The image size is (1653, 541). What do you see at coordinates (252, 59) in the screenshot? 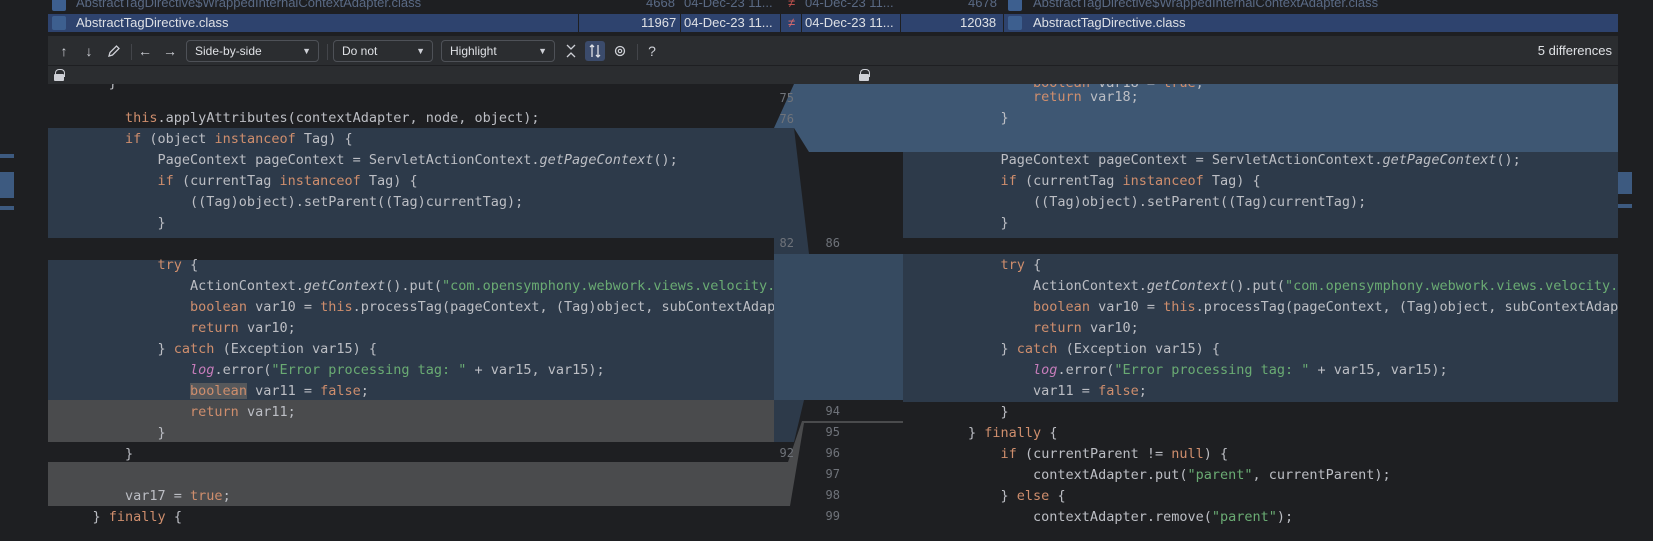
I see `viewer-mode-dropdown: Side-by-side viewer ▼` at bounding box center [252, 59].